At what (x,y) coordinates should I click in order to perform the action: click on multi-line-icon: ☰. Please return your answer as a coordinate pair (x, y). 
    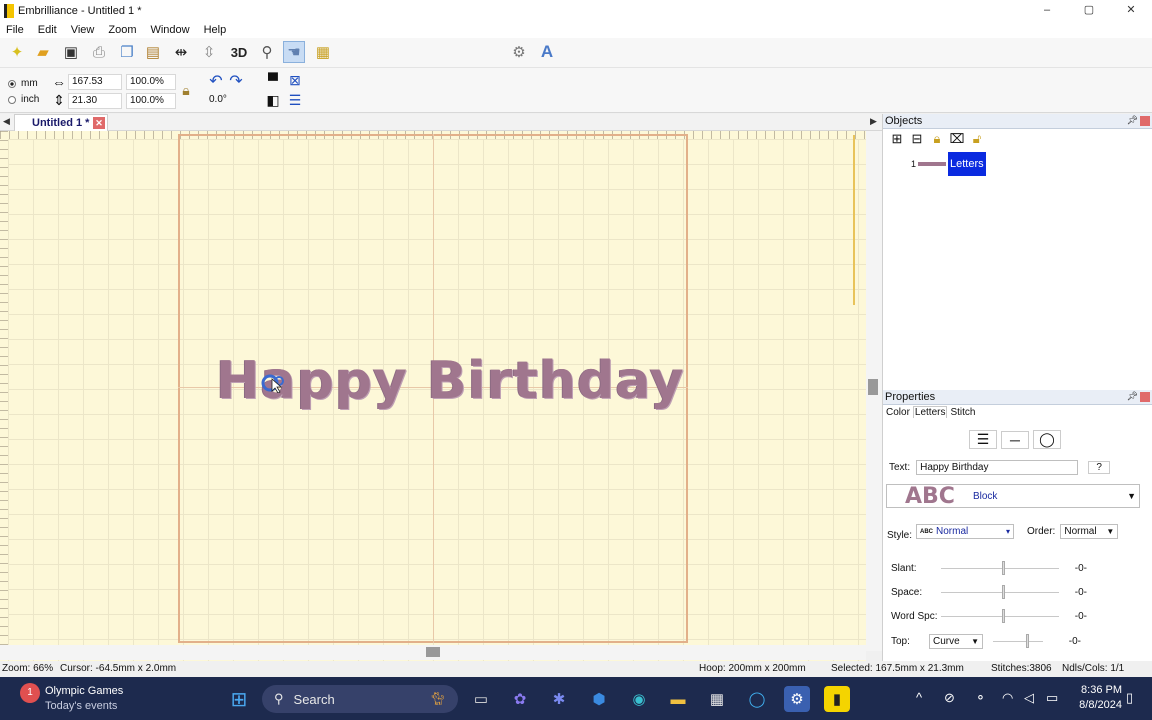
    Looking at the image, I should click on (983, 439).